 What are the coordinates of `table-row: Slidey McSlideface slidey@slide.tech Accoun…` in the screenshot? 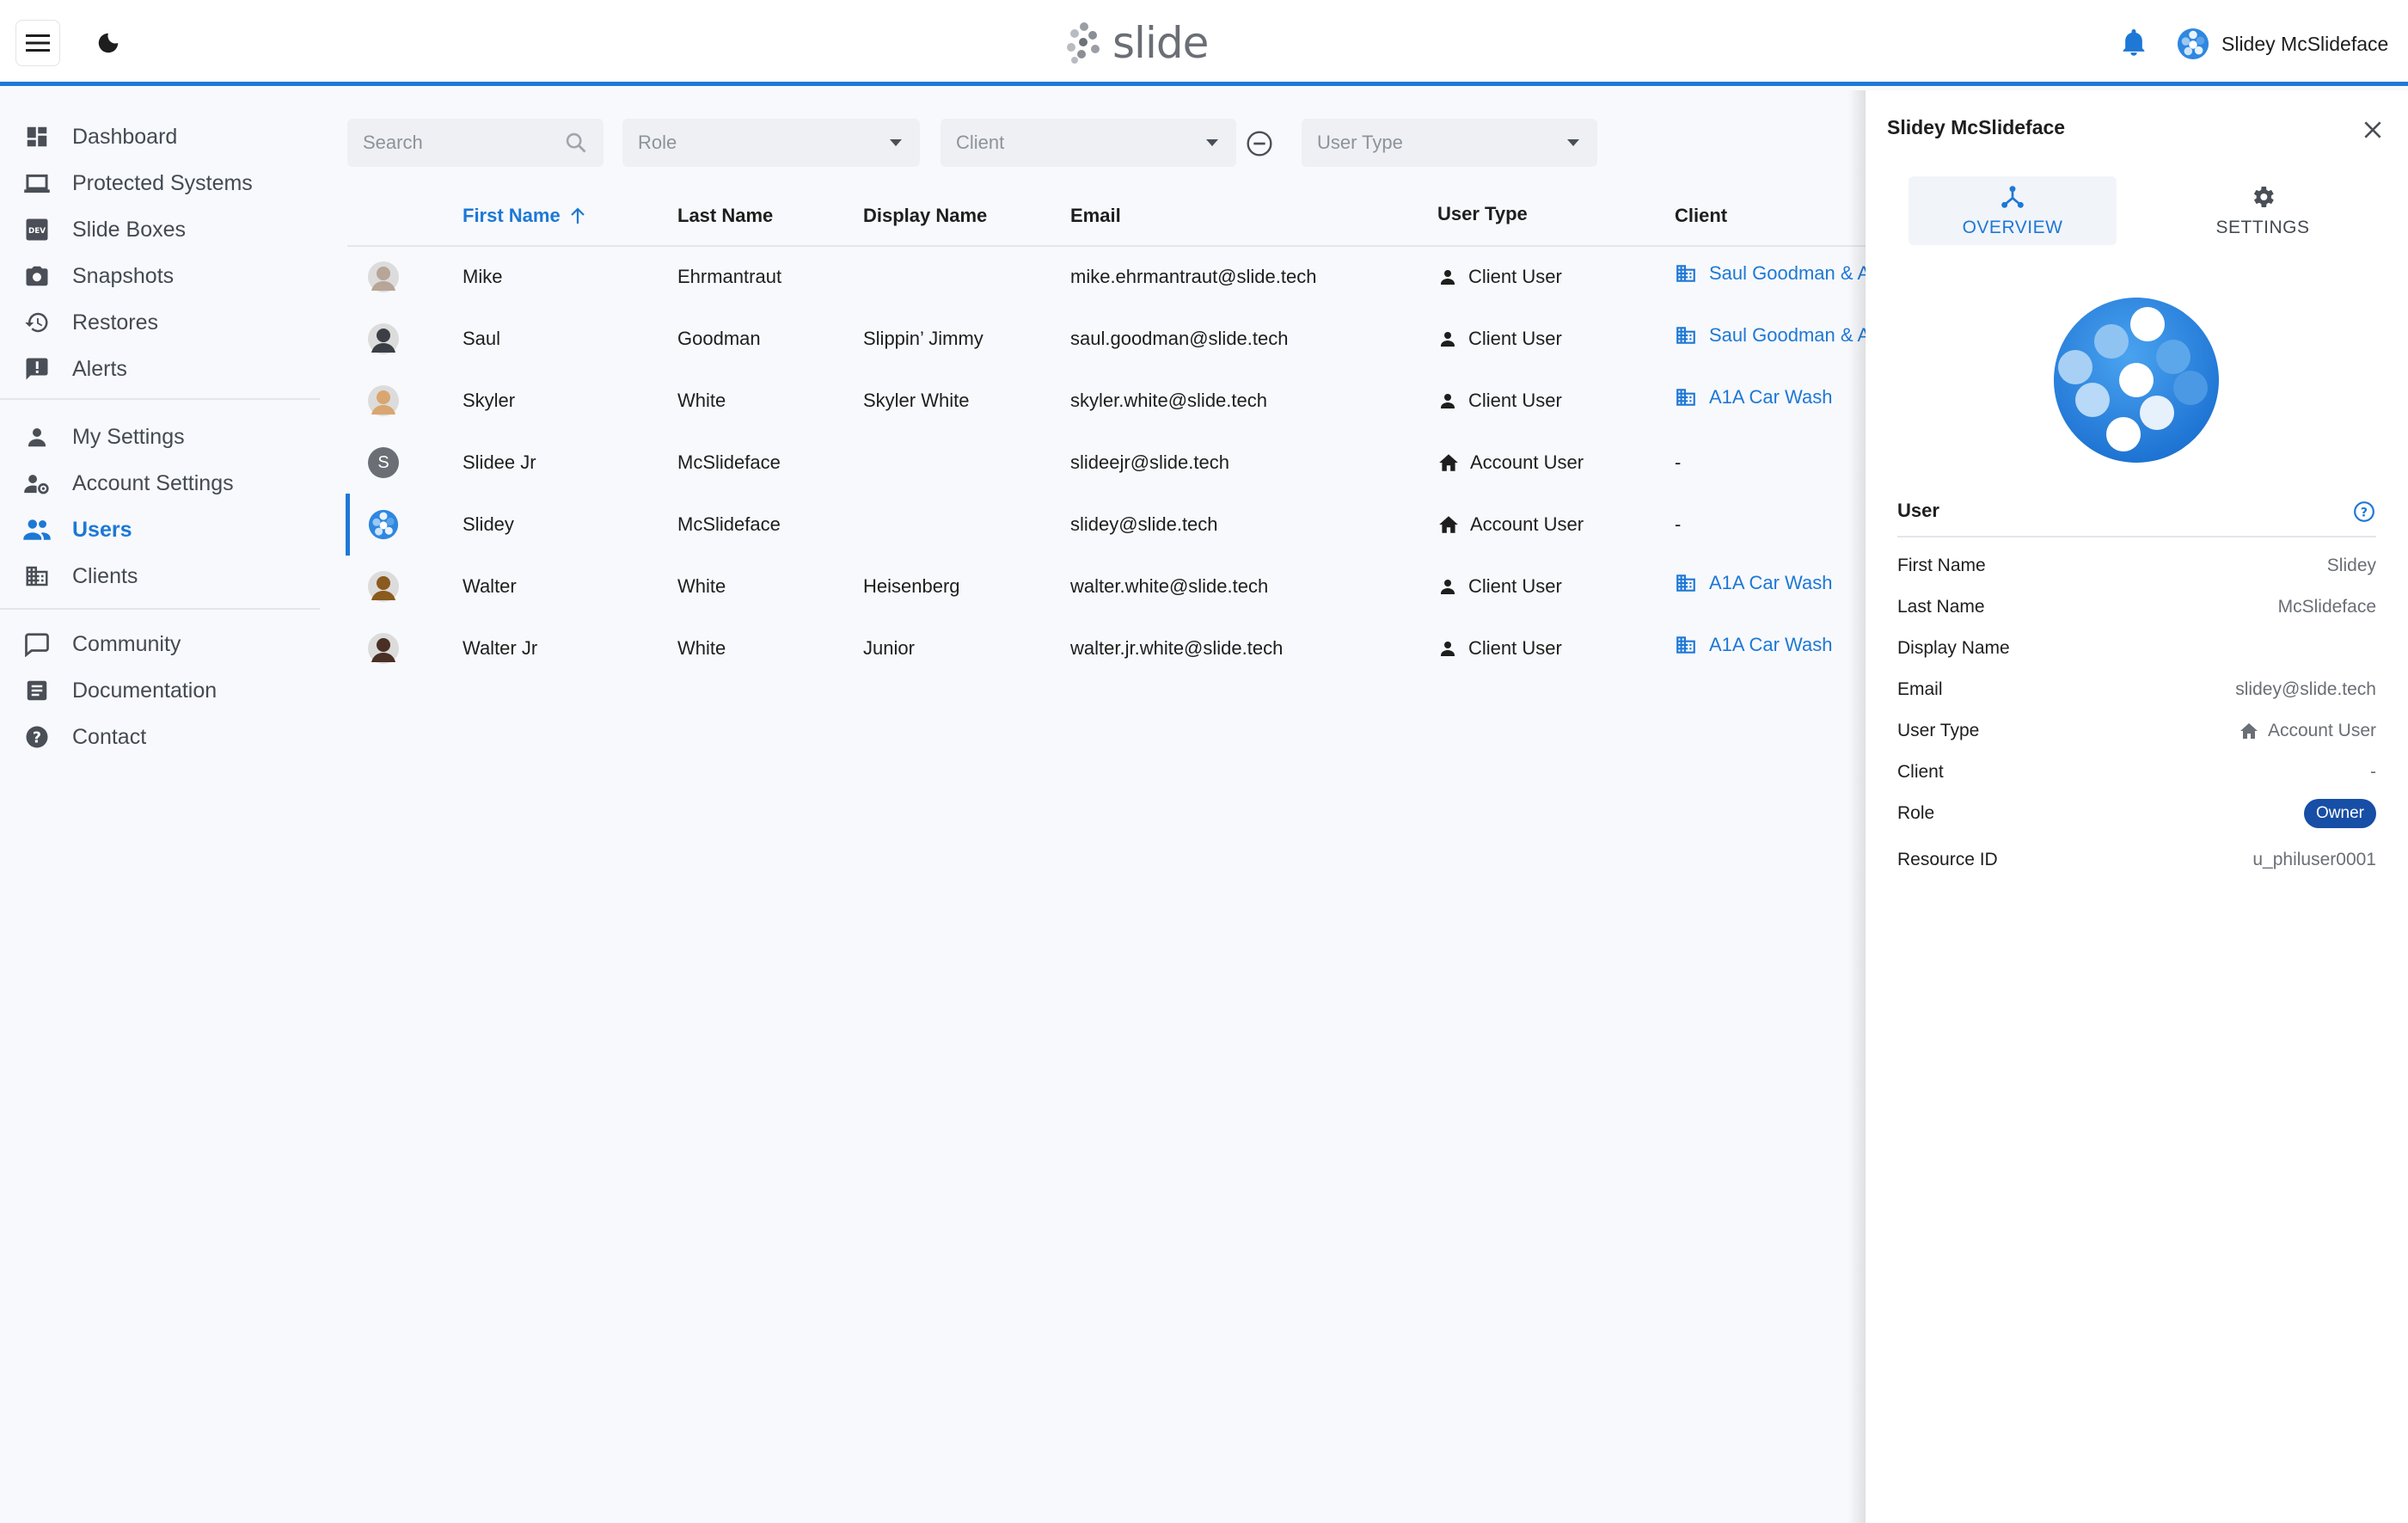 It's located at (1106, 525).